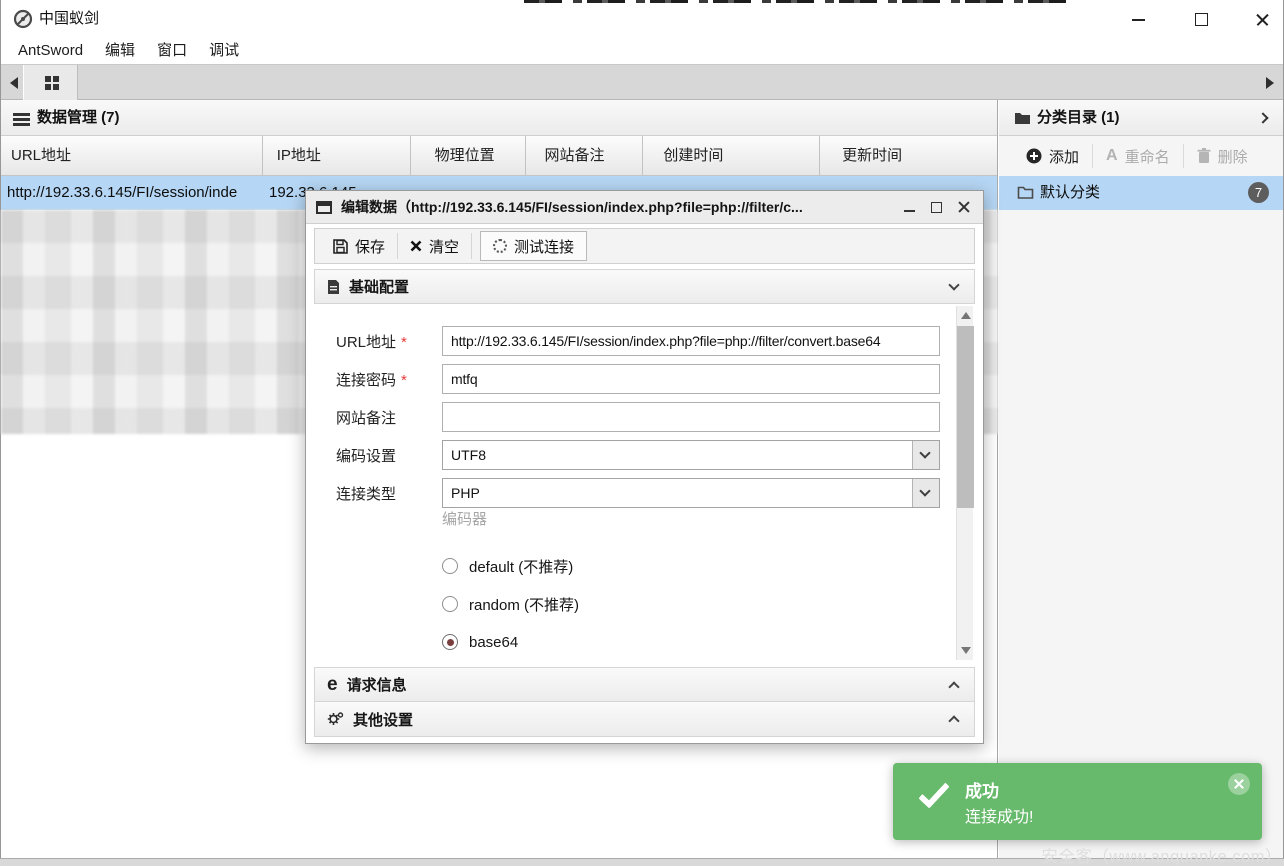  I want to click on separator, so click(472, 246).